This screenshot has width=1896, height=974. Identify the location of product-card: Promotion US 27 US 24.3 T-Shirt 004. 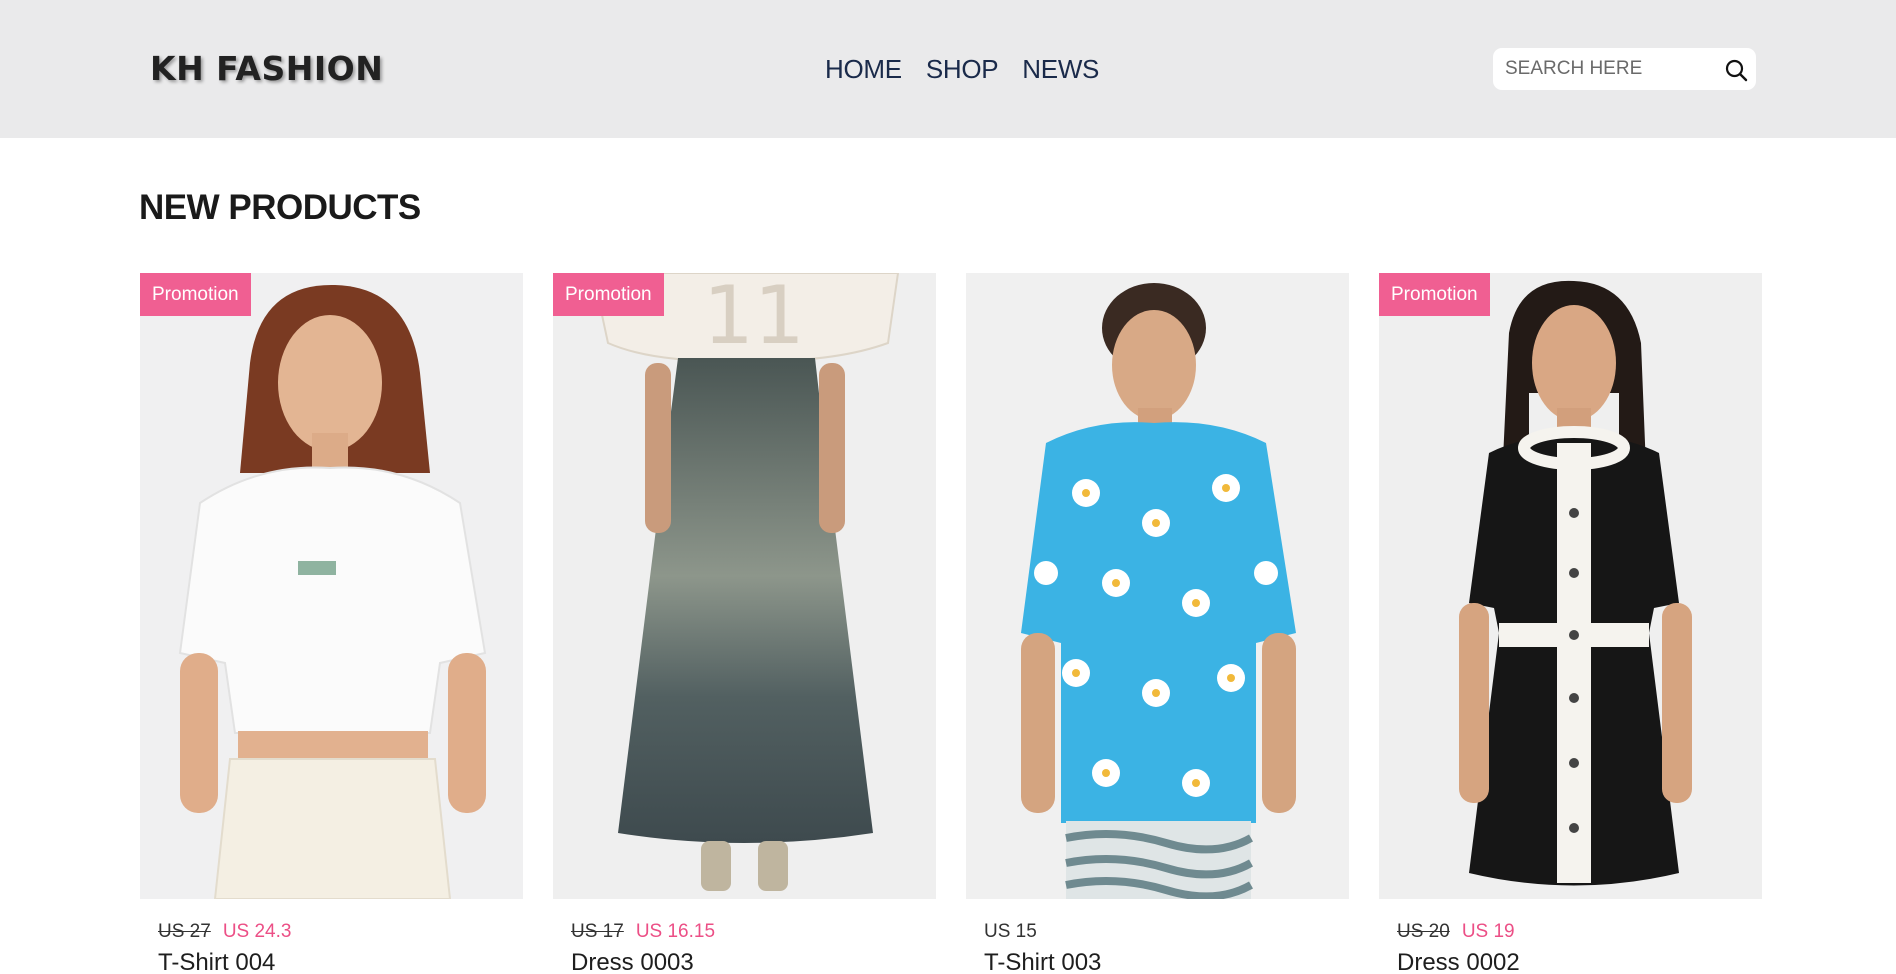
(331, 623).